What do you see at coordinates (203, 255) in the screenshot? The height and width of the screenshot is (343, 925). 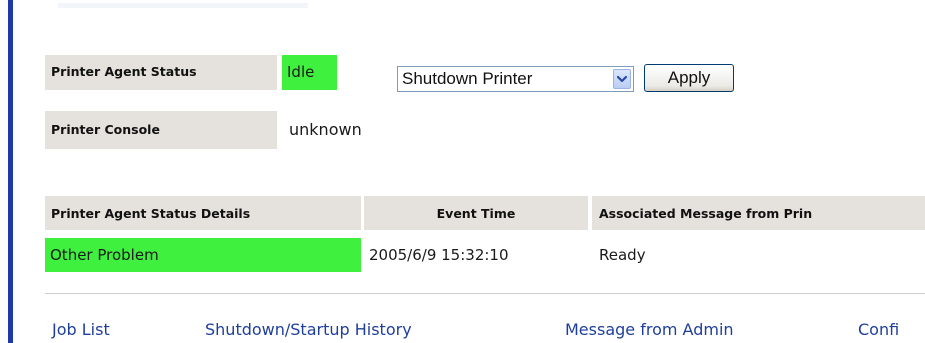 I see `details-status-cell: Other Problem` at bounding box center [203, 255].